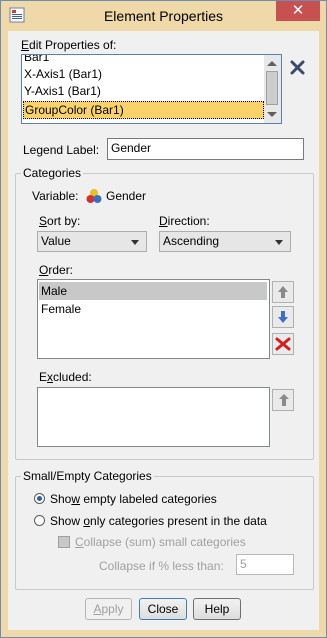  What do you see at coordinates (160, 542) in the screenshot?
I see `collapse-label: Collapse (sum) small categories` at bounding box center [160, 542].